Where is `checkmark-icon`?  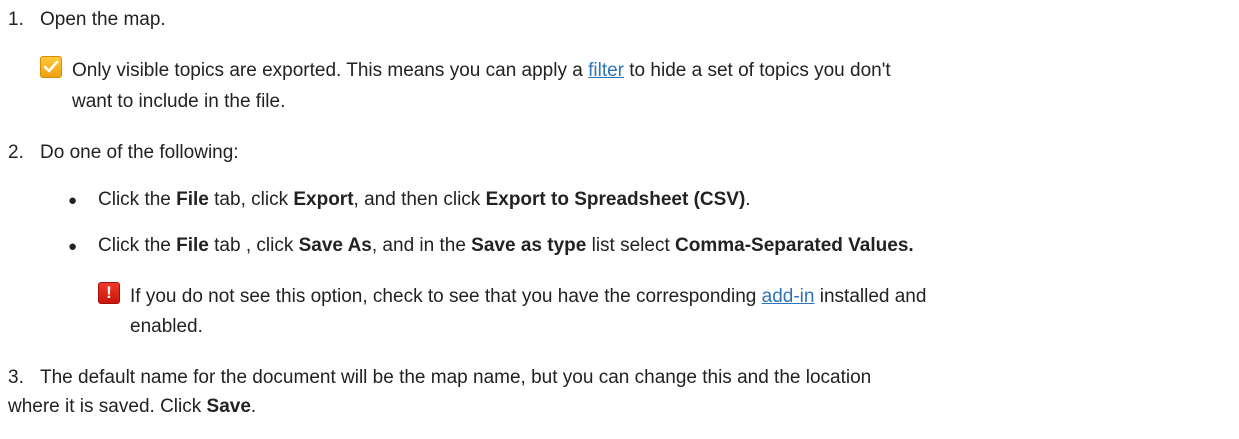 checkmark-icon is located at coordinates (51, 67).